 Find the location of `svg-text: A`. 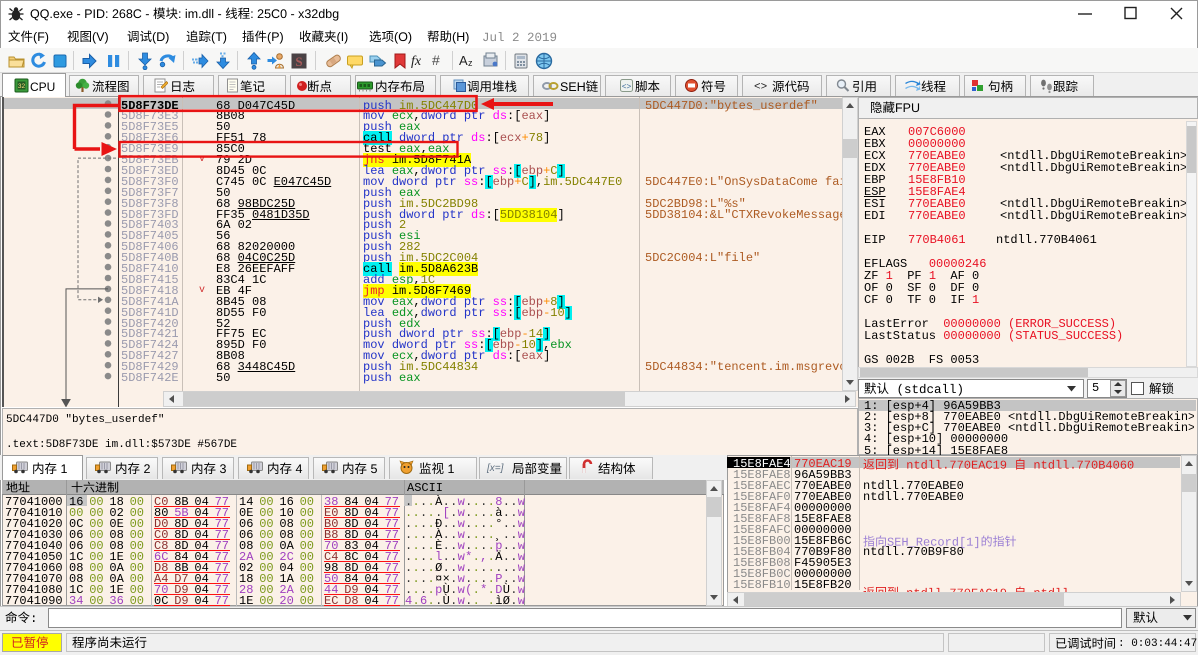

svg-text: A is located at coordinates (463, 60).